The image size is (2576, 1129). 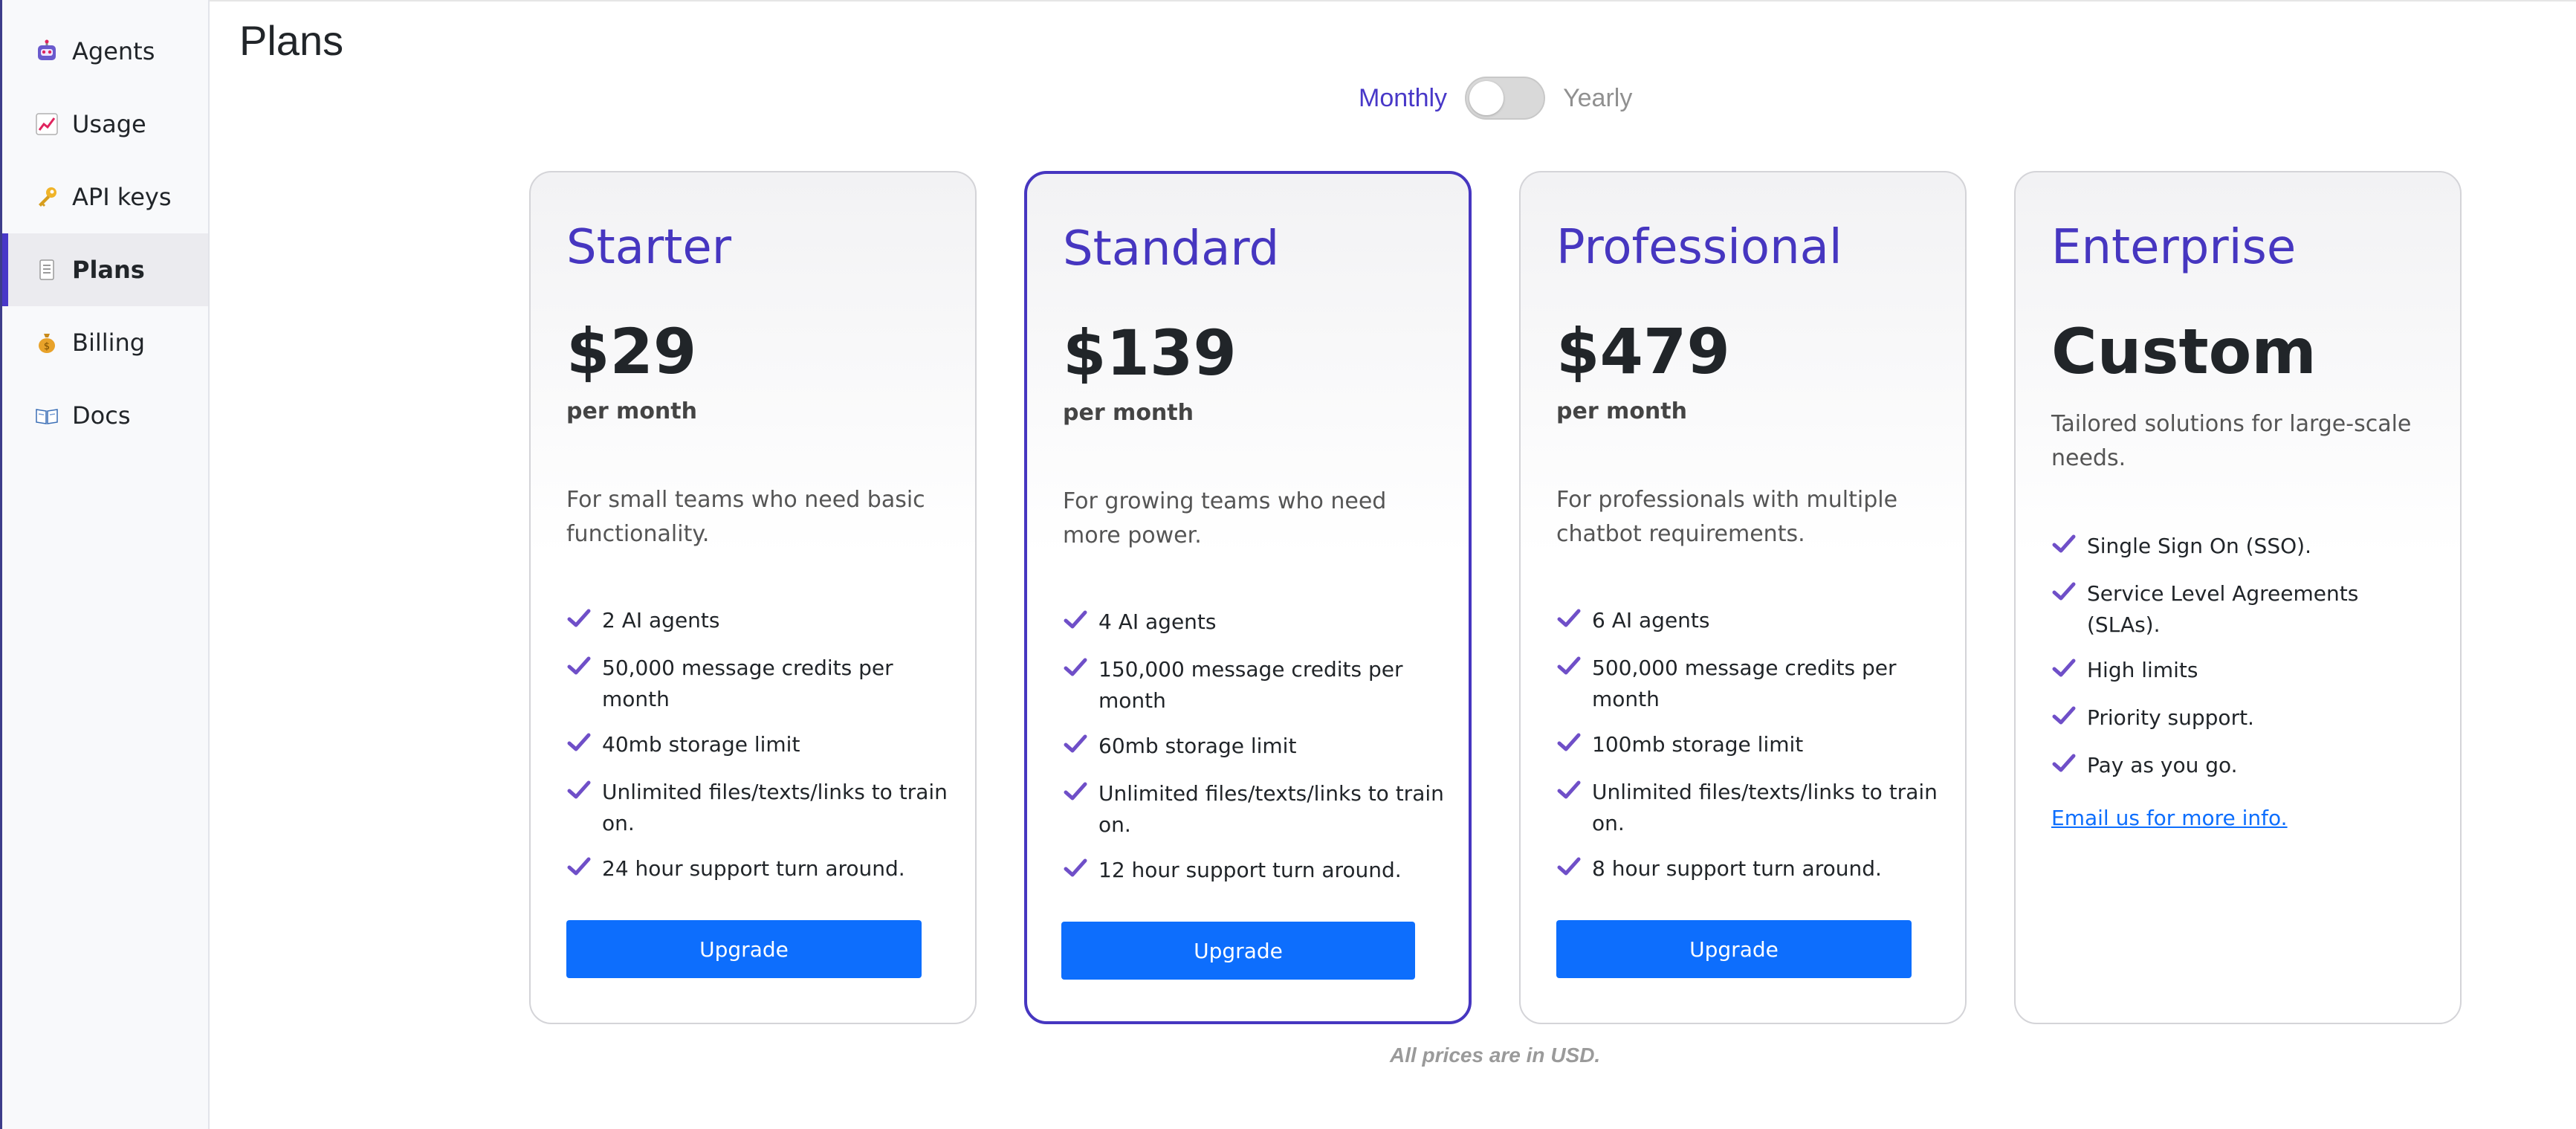 I want to click on feature-item: Service Level Agreements (SLAs)., so click(x=2244, y=609).